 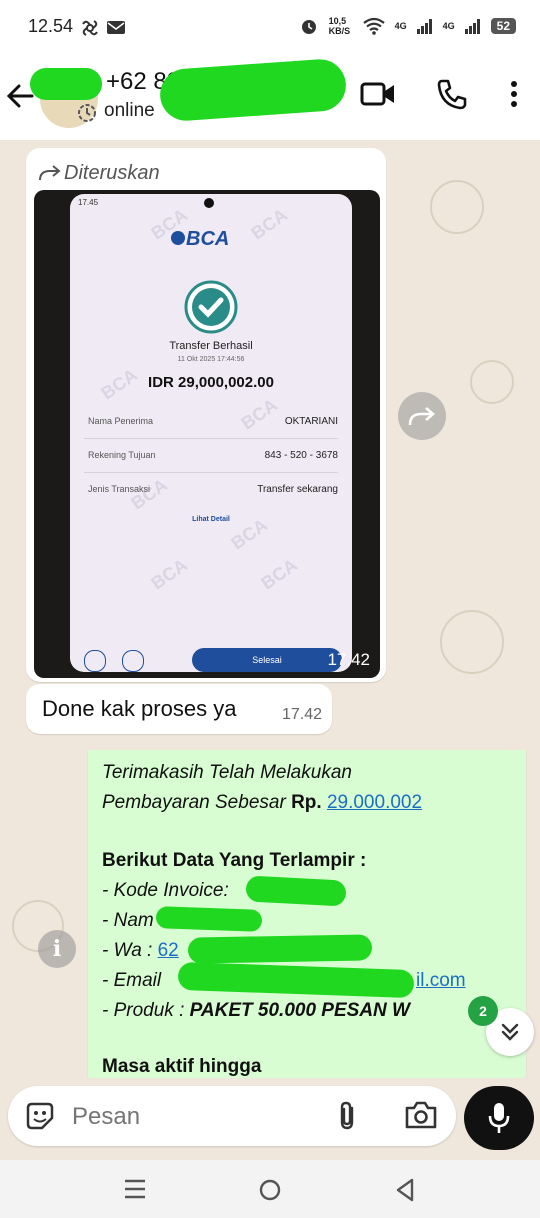 I want to click on status-bar: 12.54 10,5 KB/S 4G 4G 52, so click(x=270, y=28).